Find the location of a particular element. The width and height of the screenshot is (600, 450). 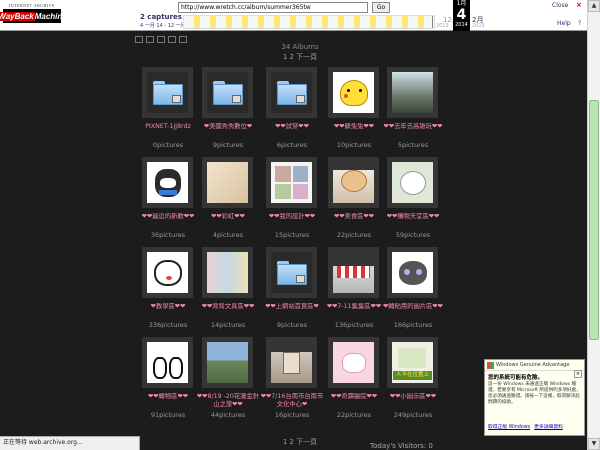

album-title: ❤教學區❤❤ is located at coordinates (168, 311).